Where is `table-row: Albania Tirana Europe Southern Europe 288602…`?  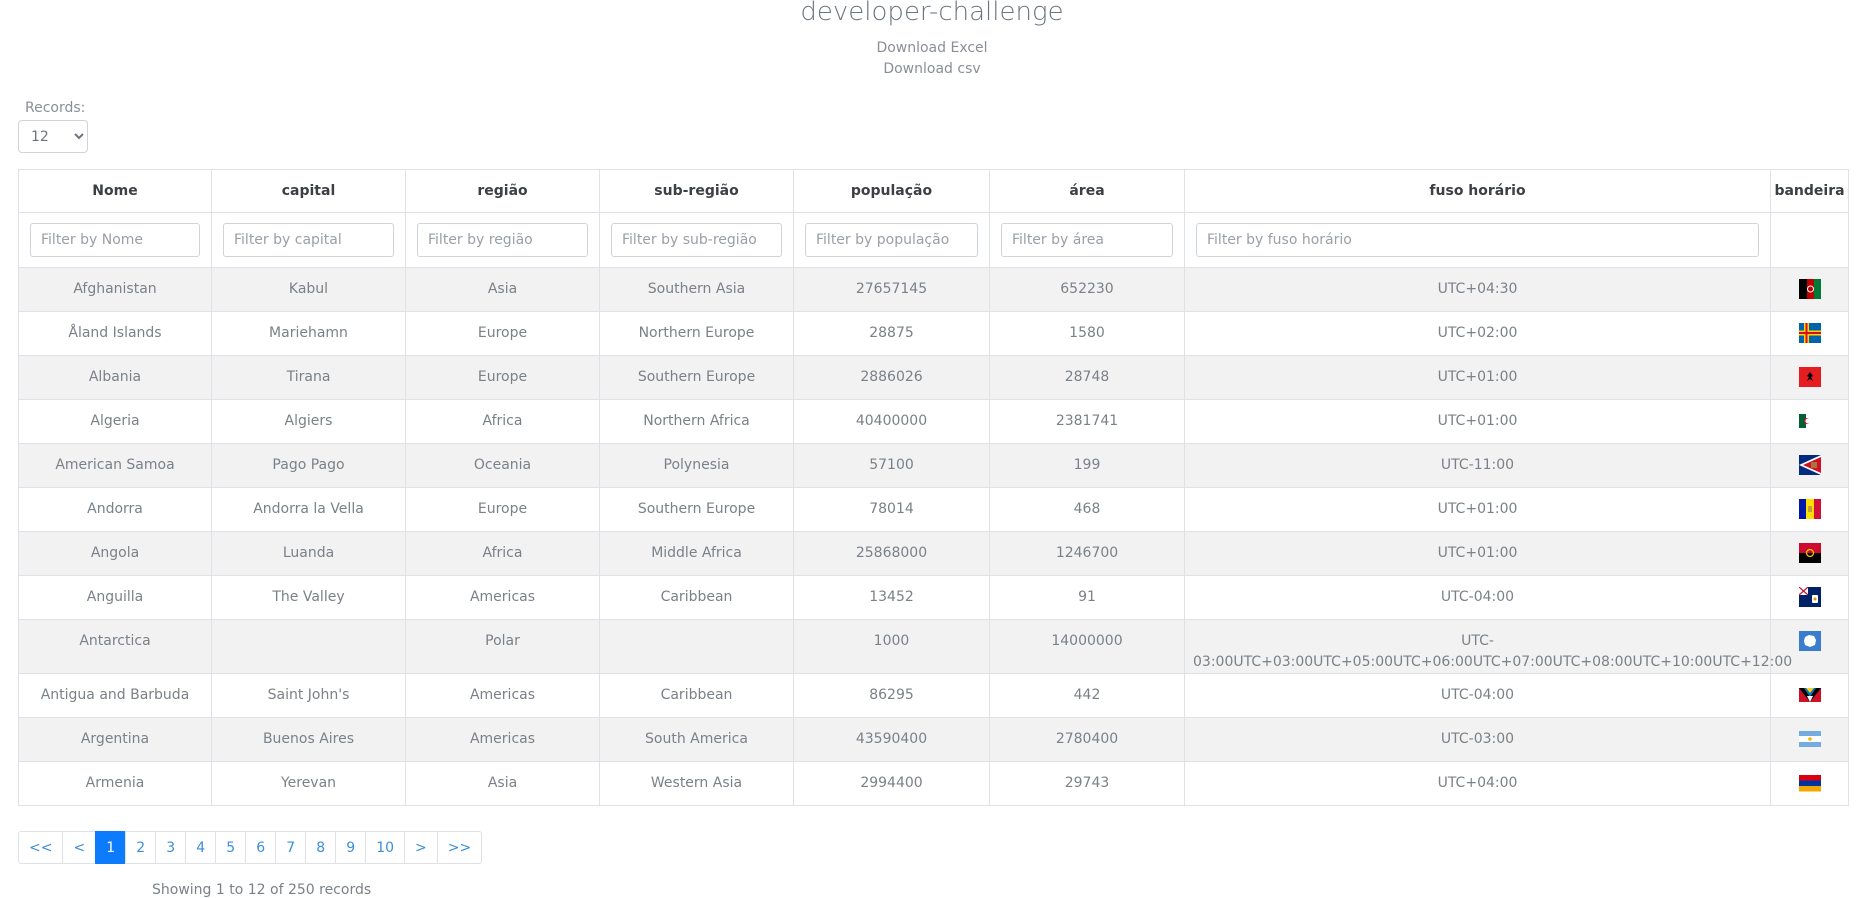 table-row: Albania Tirana Europe Southern Europe 288602… is located at coordinates (933, 377).